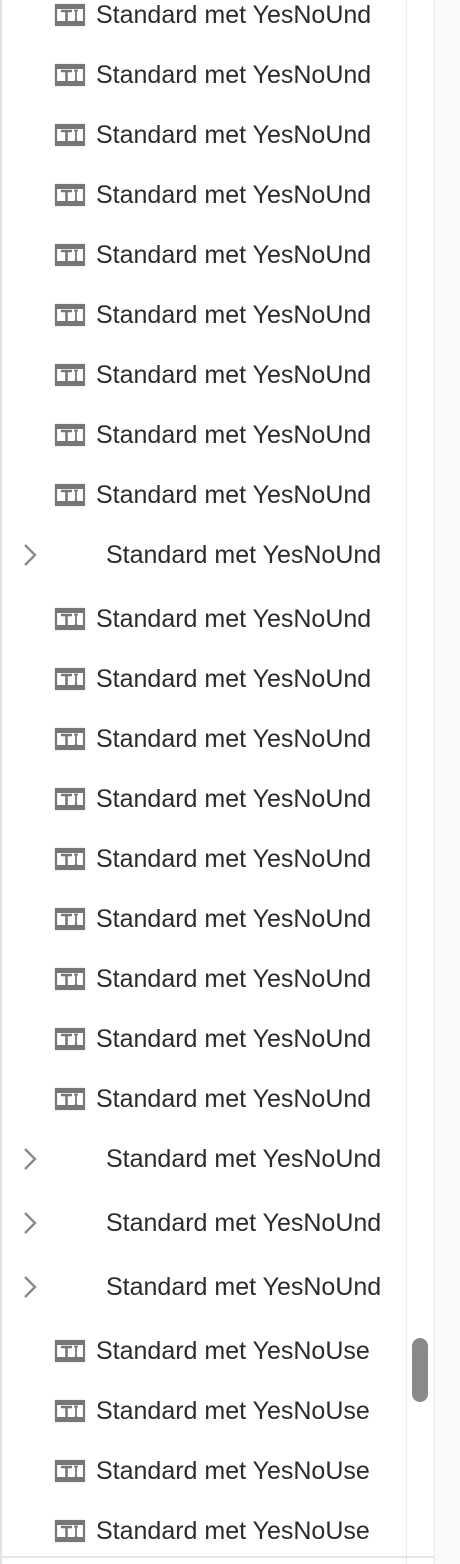  I want to click on divider, so click(217, 1557).